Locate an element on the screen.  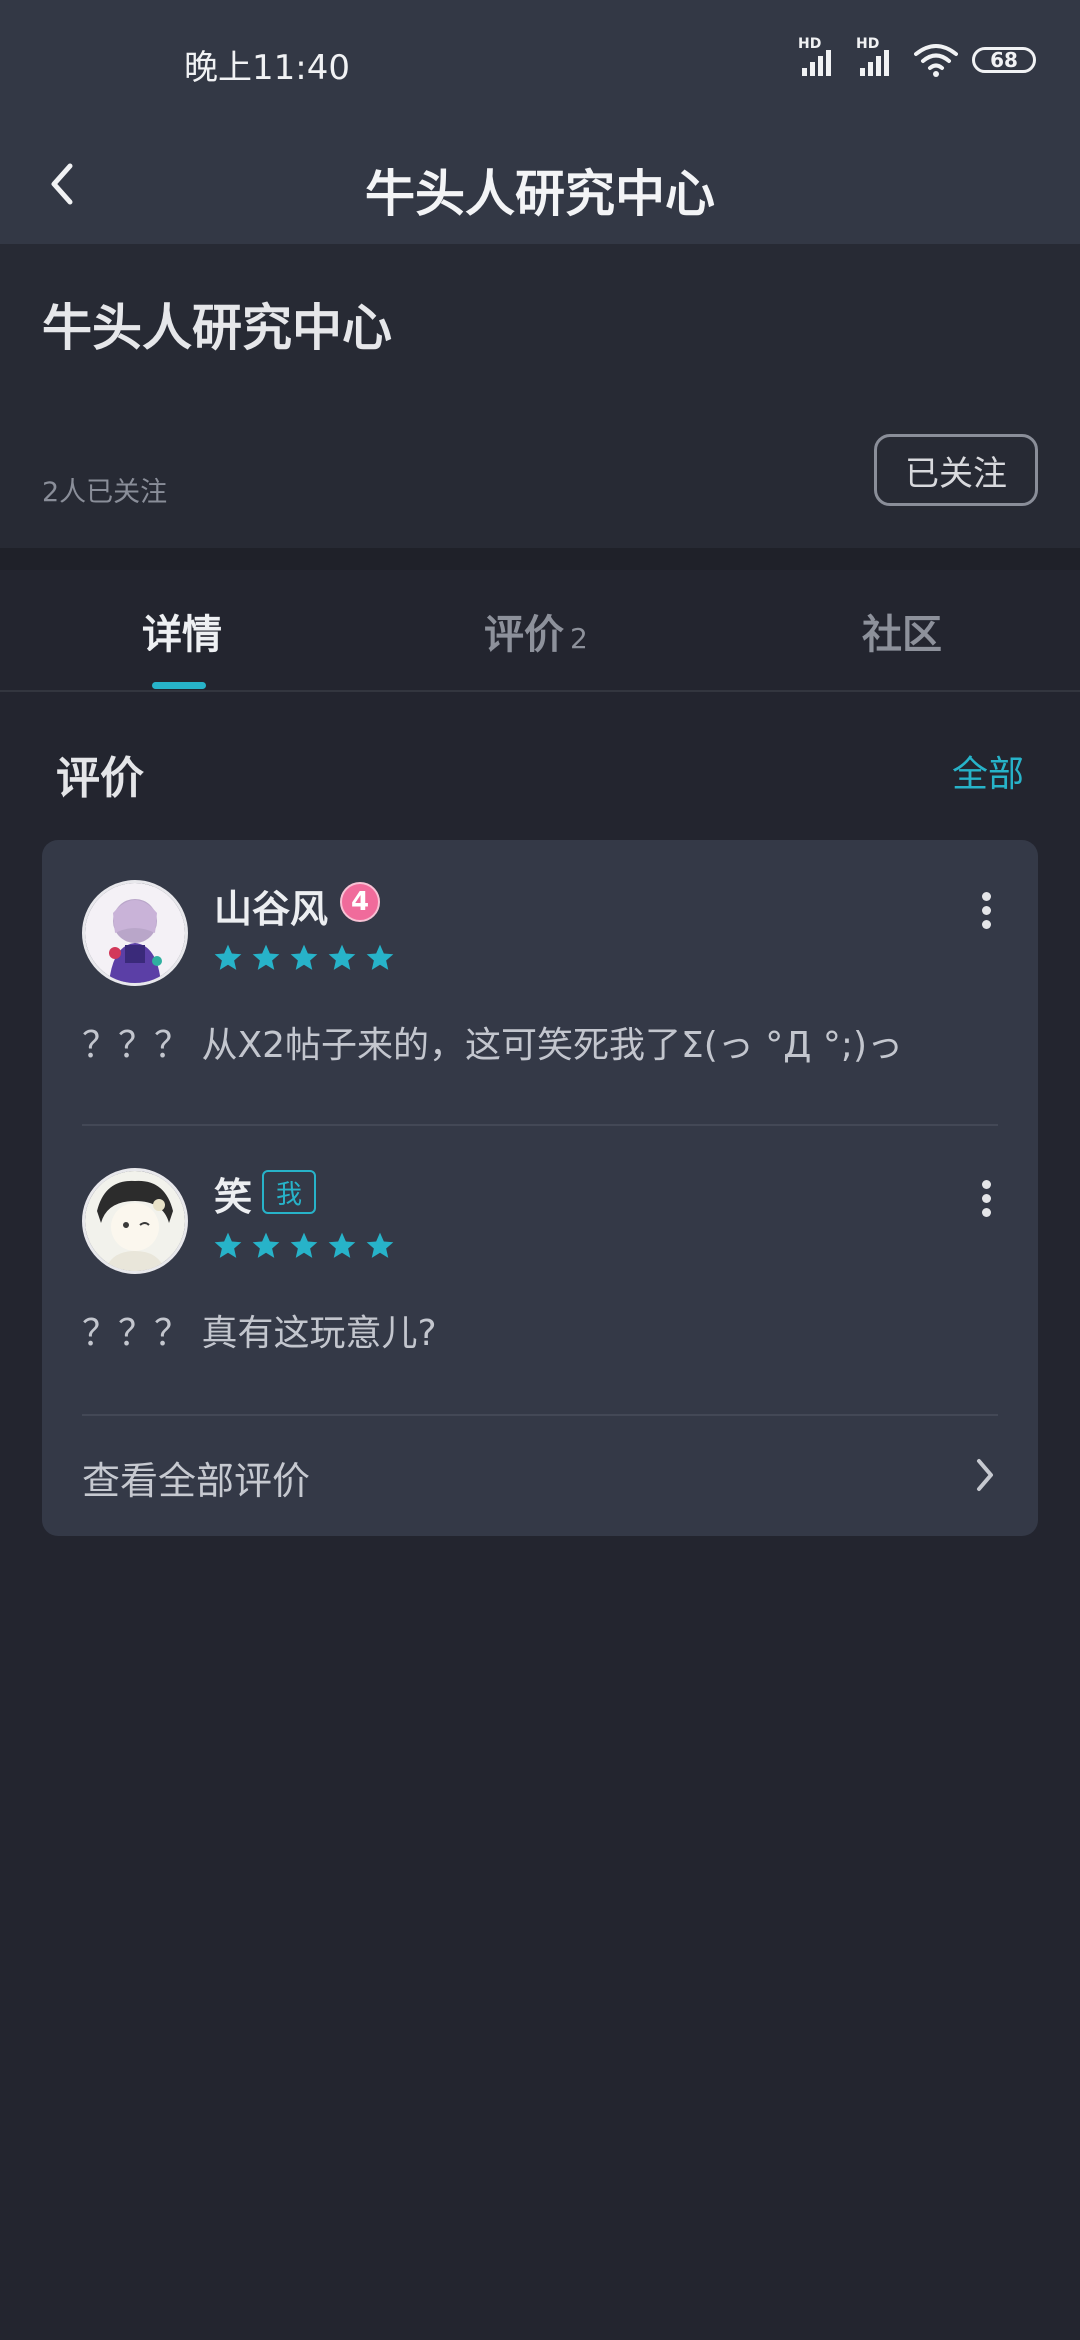
section-divider is located at coordinates (540, 559).